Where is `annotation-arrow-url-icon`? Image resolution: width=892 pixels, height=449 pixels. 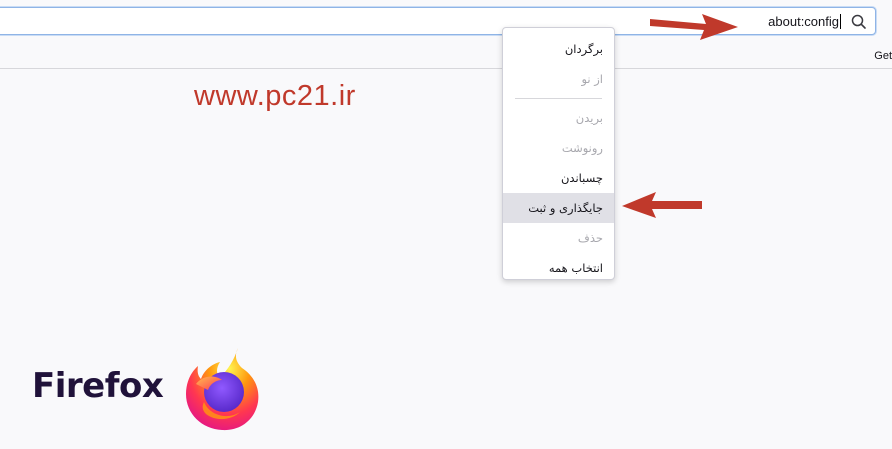 annotation-arrow-url-icon is located at coordinates (694, 27).